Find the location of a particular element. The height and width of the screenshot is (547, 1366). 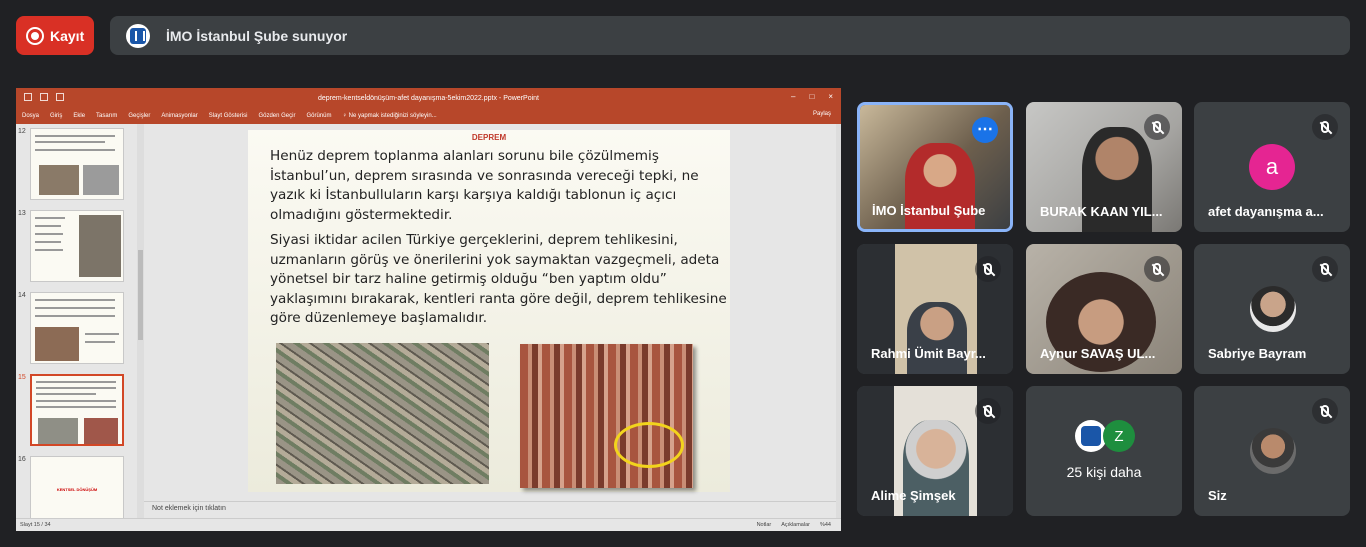

notes-toggle: Notlar is located at coordinates (764, 525).